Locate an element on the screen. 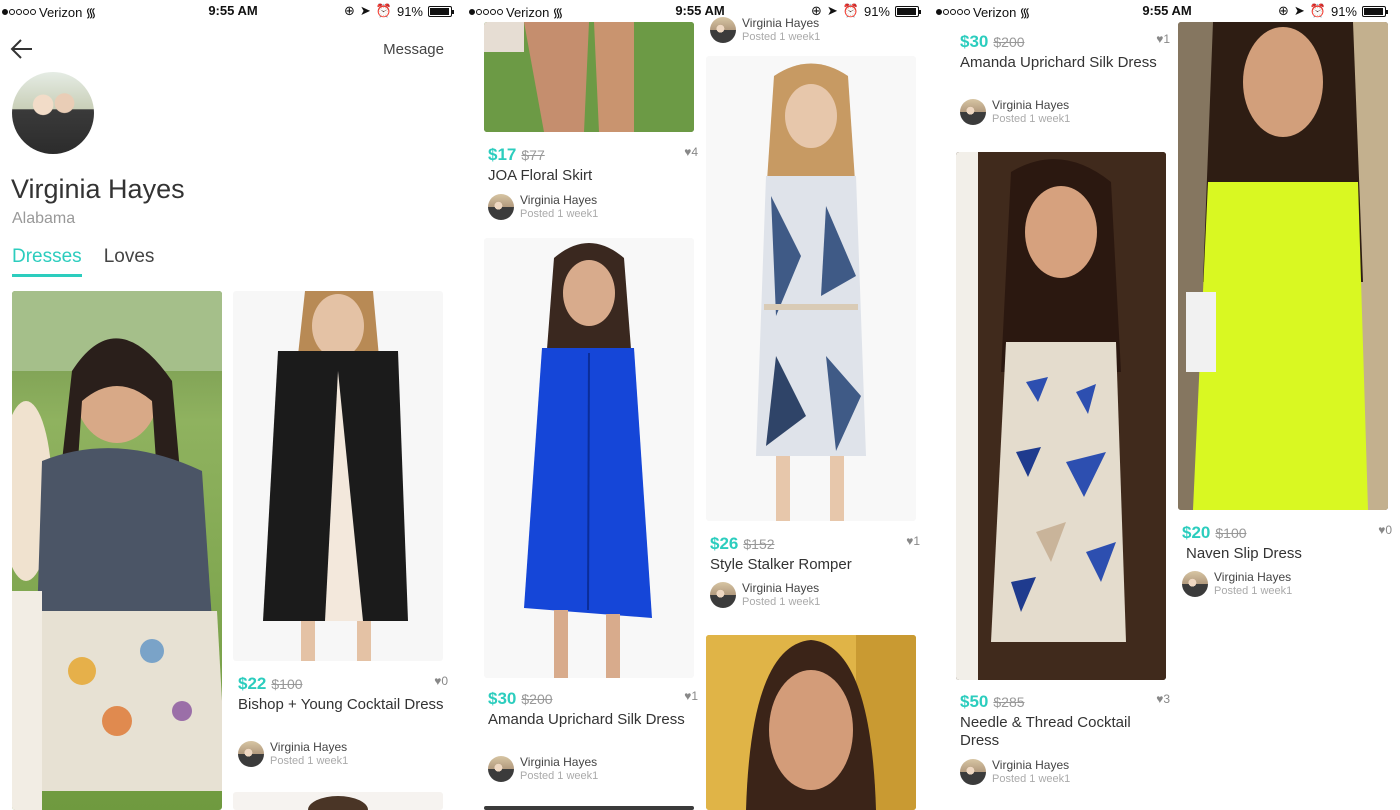 This screenshot has height=810, width=1400. profile-name: Virginia Hayes is located at coordinates (98, 189).